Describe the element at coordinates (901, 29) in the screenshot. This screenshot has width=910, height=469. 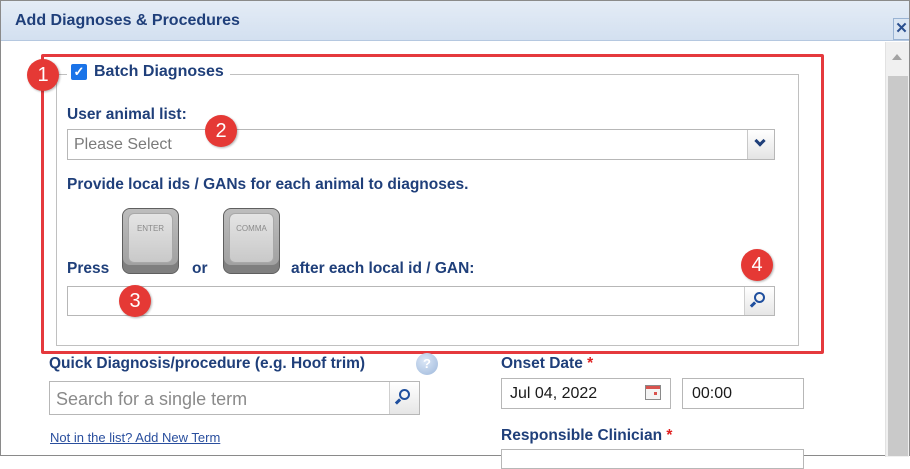
I see `close-icon: ✕` at that location.